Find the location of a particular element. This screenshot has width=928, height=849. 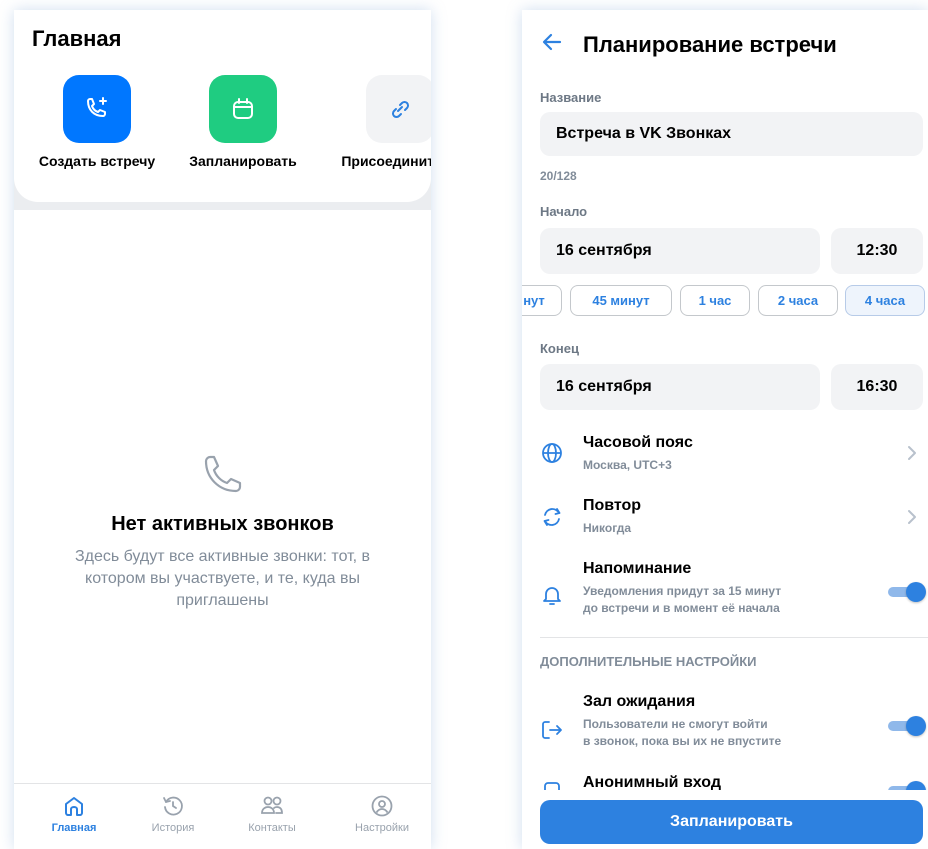

end-label: Конец is located at coordinates (559, 348).